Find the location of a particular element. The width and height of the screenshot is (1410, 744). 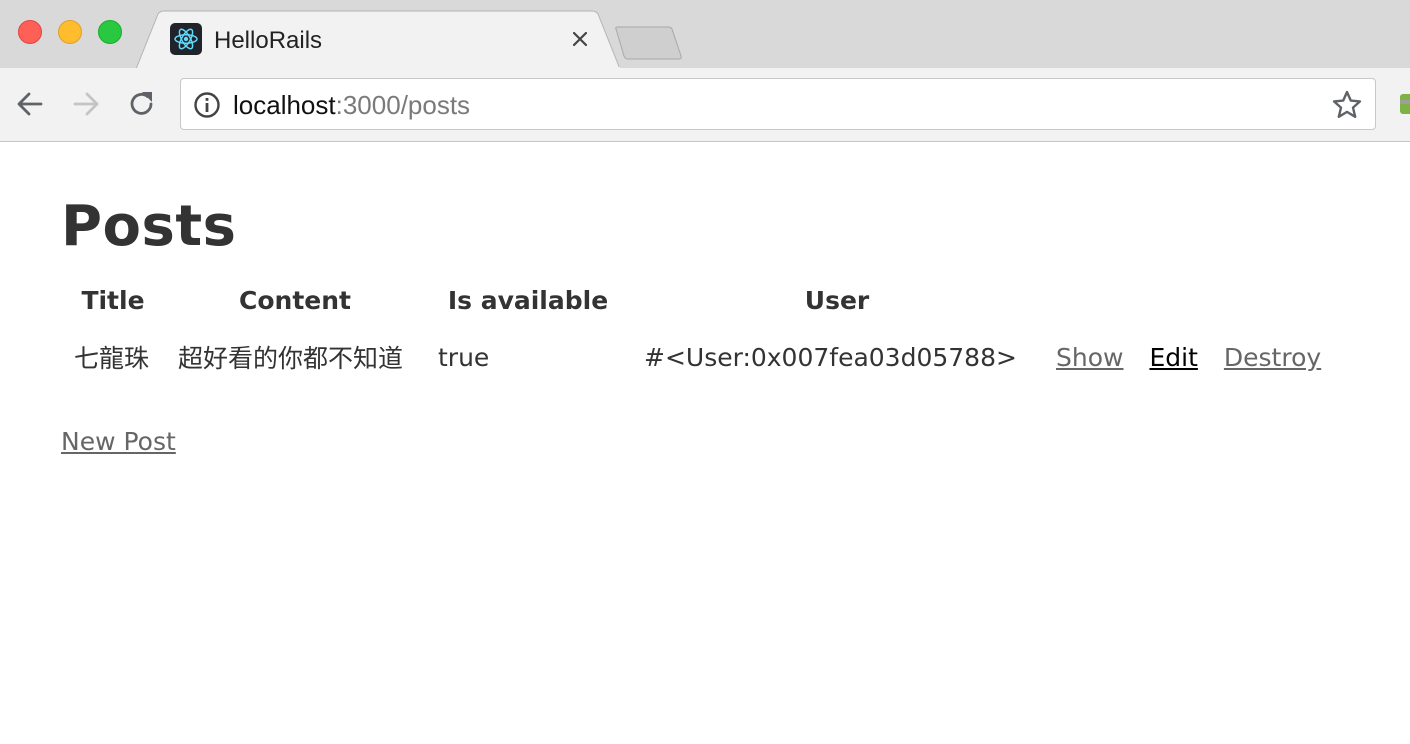

column-header-is-available: Is available is located at coordinates (528, 300).